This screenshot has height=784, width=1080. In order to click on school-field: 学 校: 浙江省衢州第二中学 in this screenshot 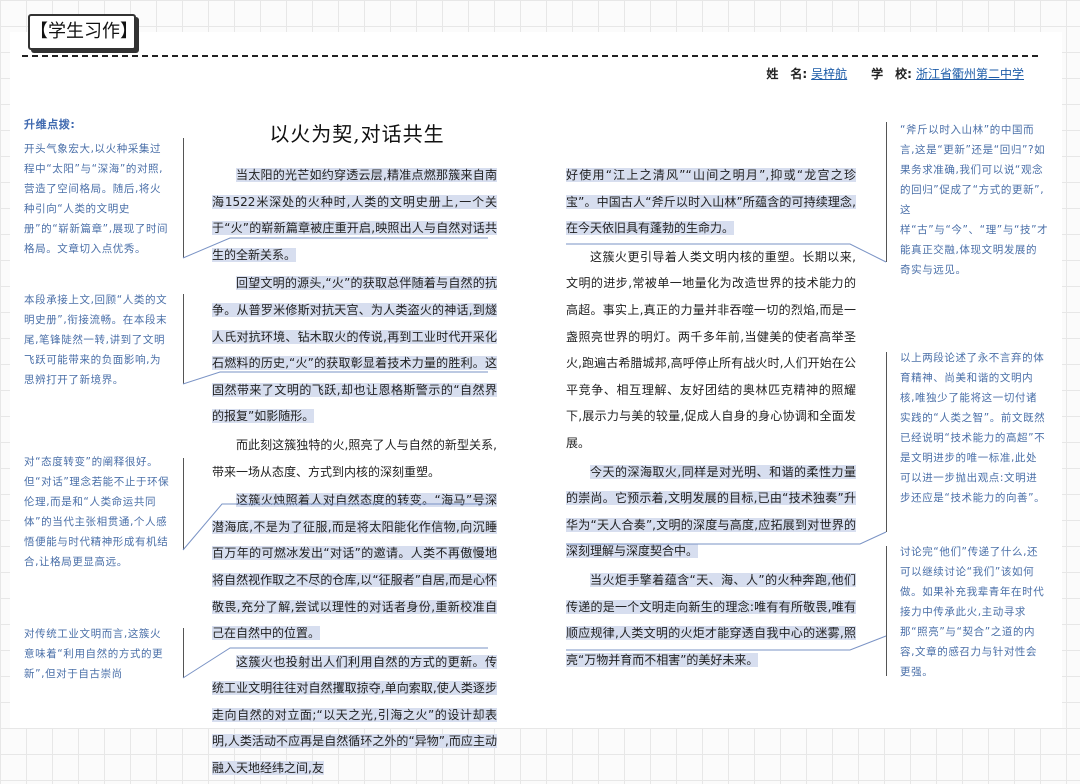, I will do `click(947, 73)`.